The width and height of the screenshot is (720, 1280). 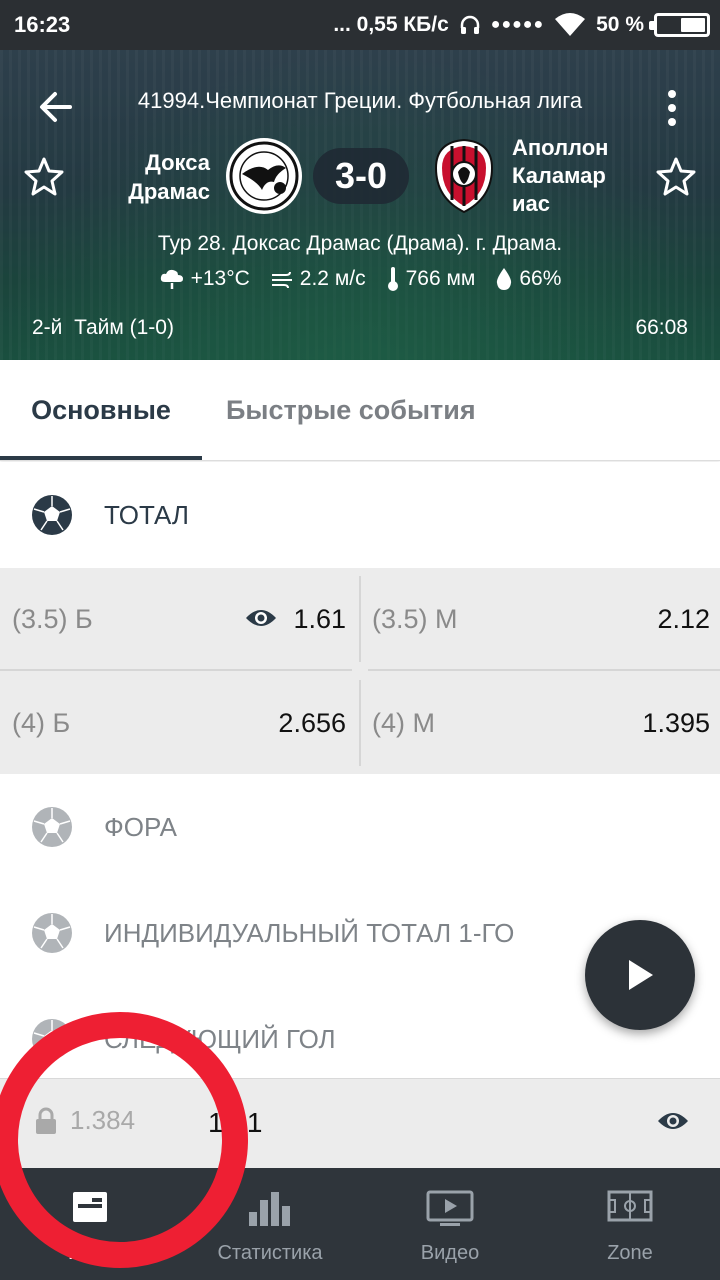 What do you see at coordinates (630, 1224) in the screenshot?
I see `nav-zone: Zone` at bounding box center [630, 1224].